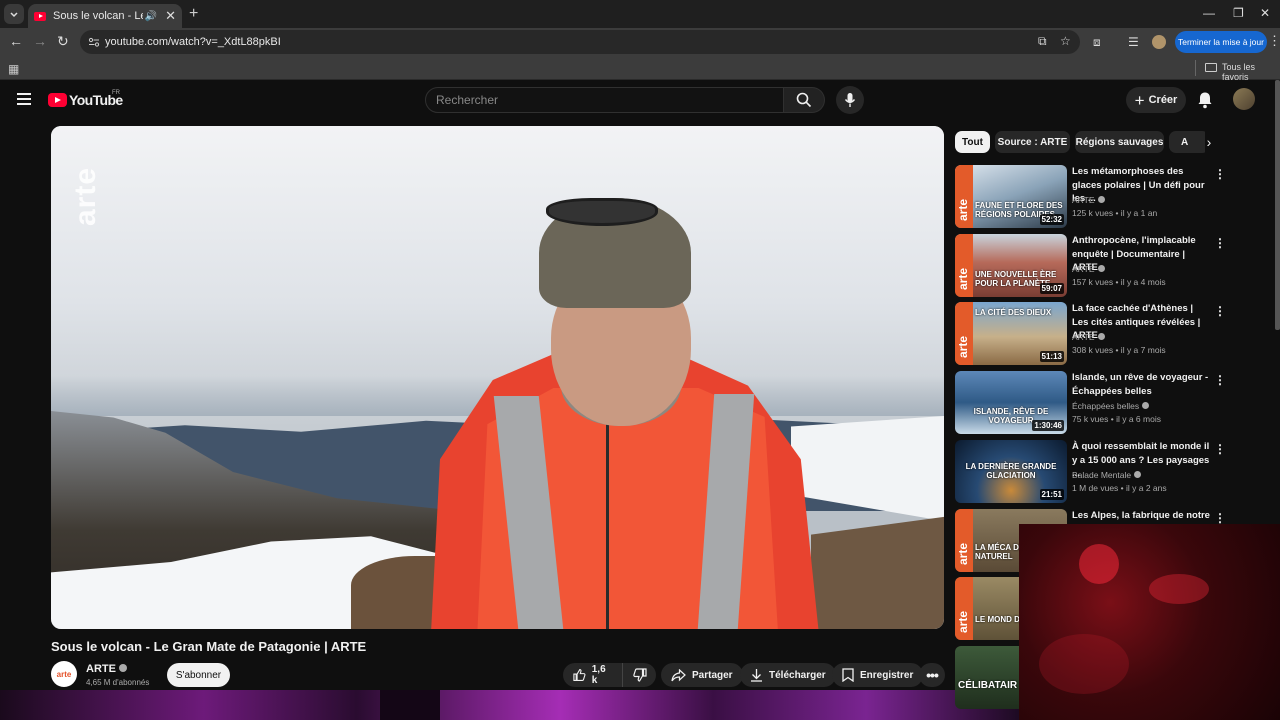  I want to click on save-label: Enregistrer, so click(887, 675).